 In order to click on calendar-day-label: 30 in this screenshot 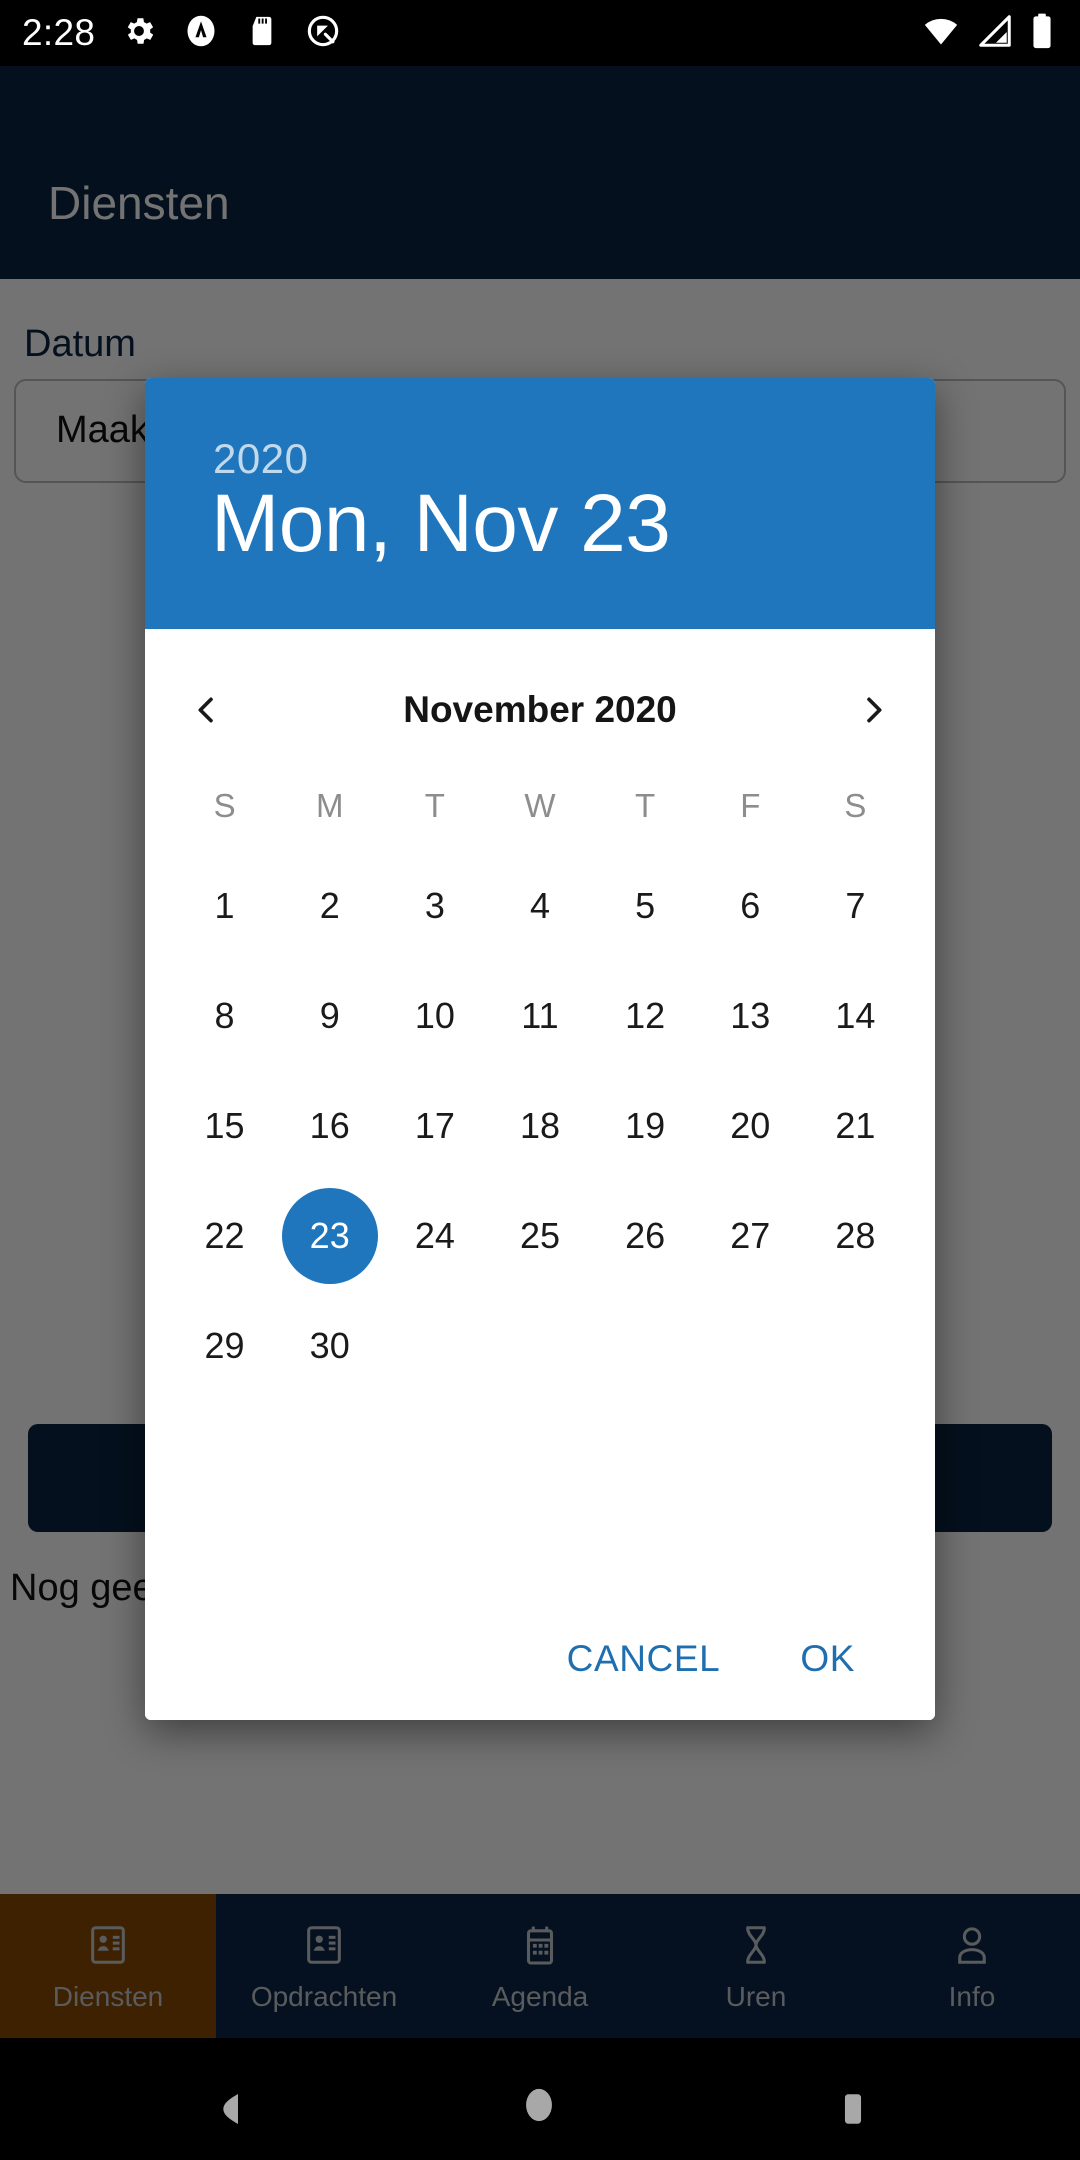, I will do `click(329, 1345)`.